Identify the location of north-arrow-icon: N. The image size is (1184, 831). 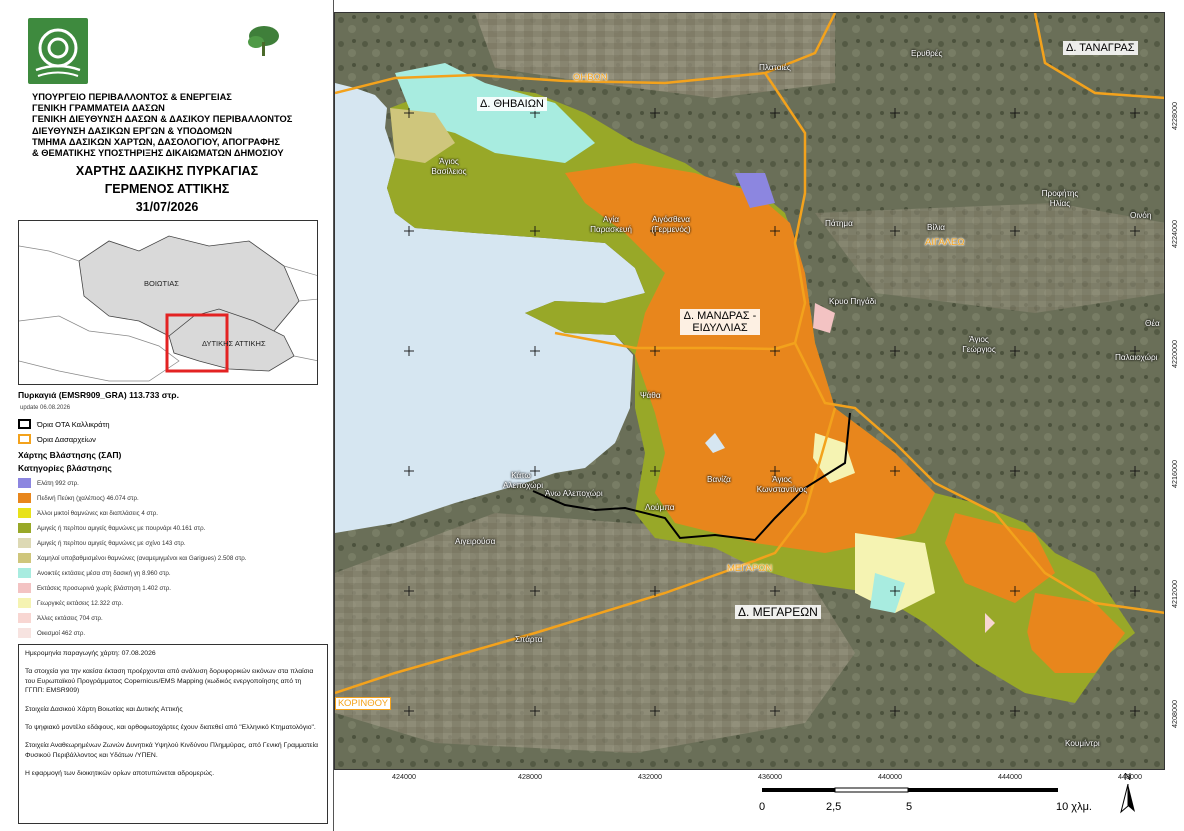
(1128, 793).